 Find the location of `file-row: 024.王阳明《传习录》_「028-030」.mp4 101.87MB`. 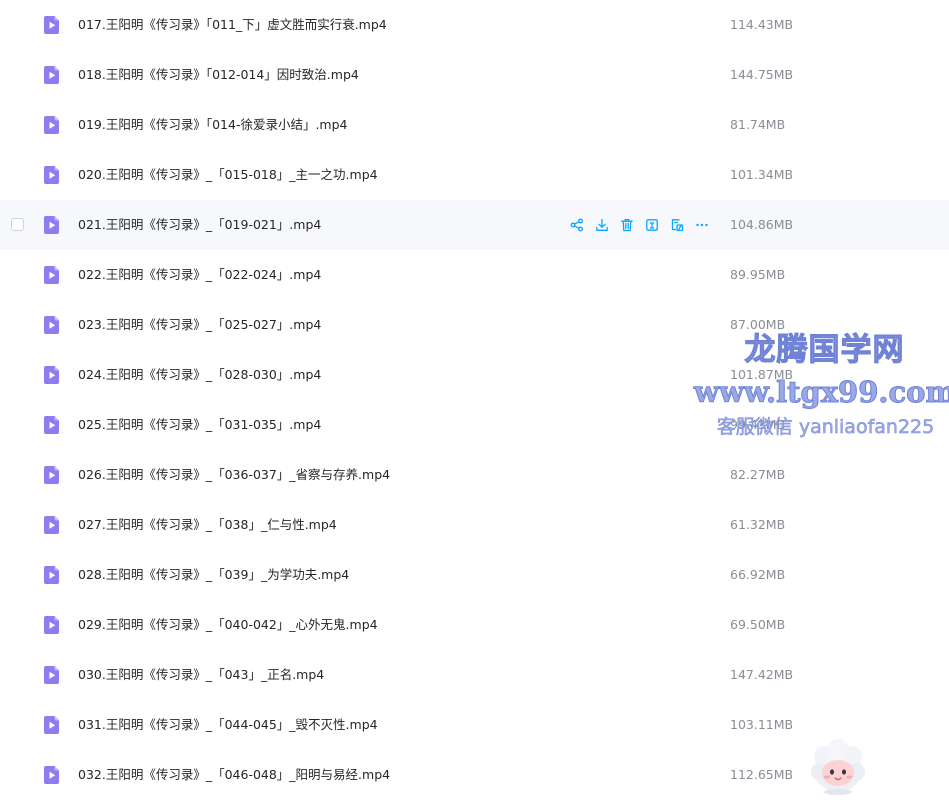

file-row: 024.王阳明《传习录》_「028-030」.mp4 101.87MB is located at coordinates (474, 375).